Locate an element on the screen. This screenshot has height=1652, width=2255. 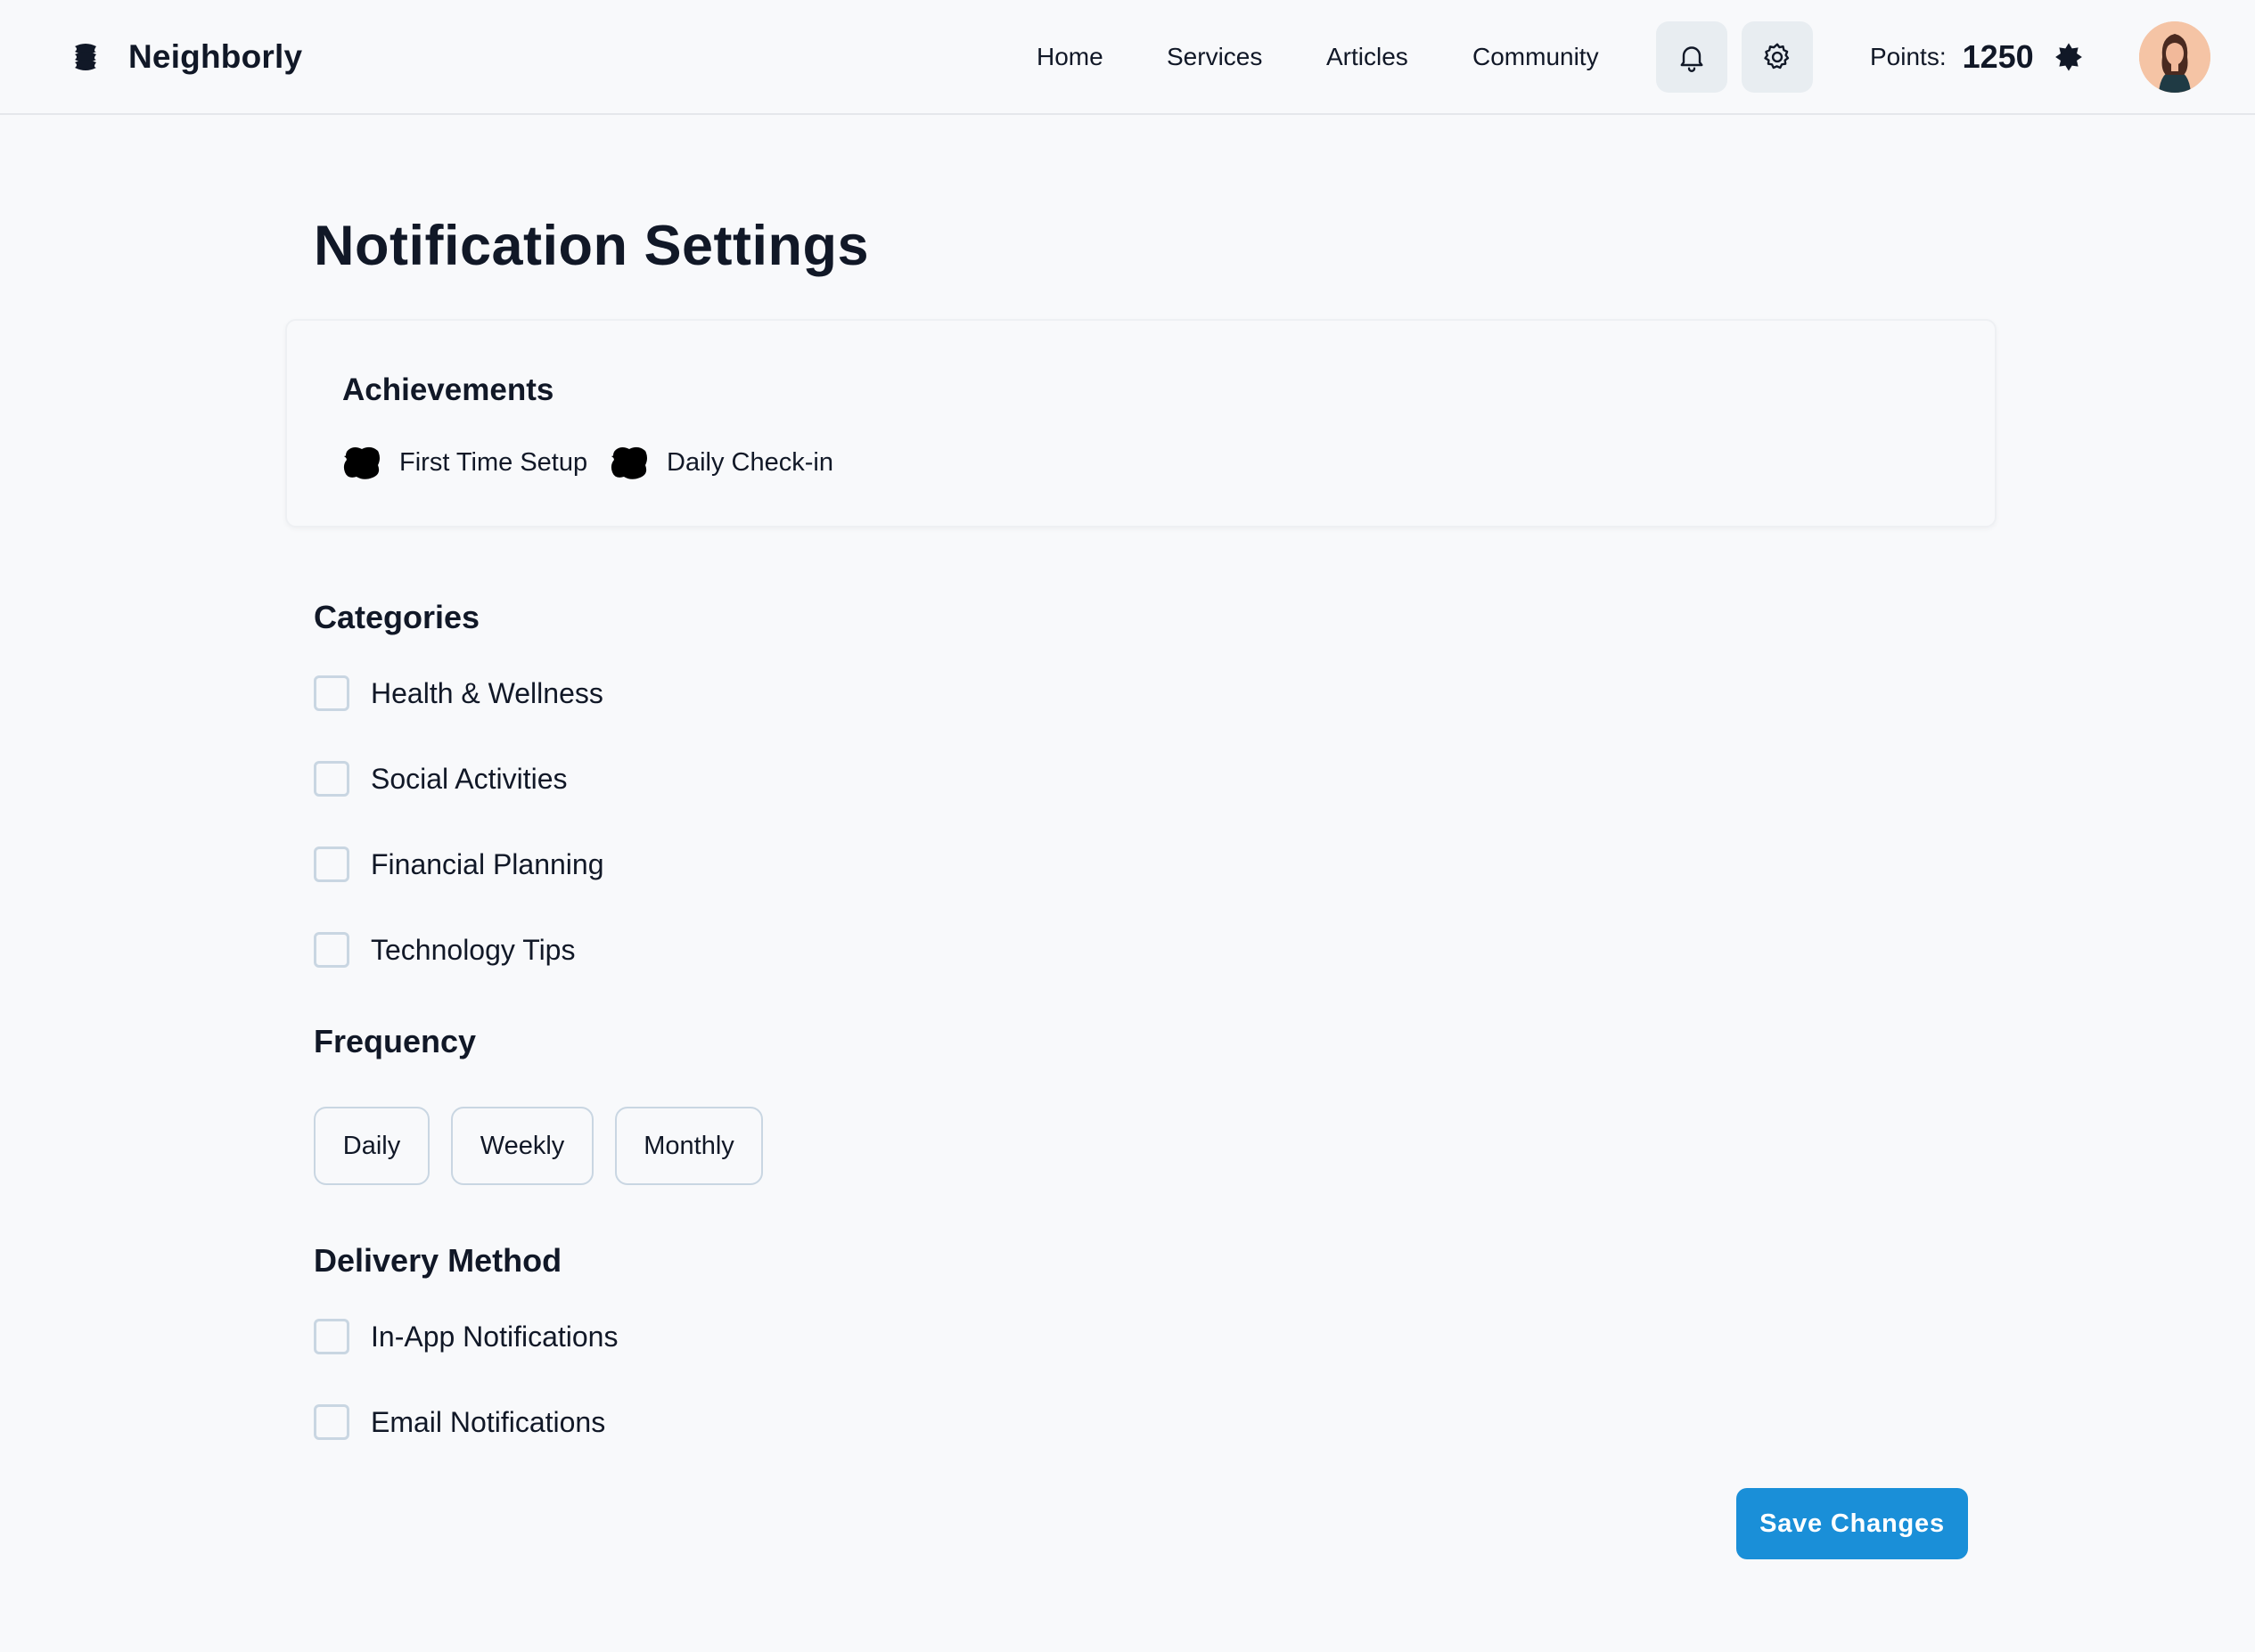
brand: Neighborly is located at coordinates (186, 57).